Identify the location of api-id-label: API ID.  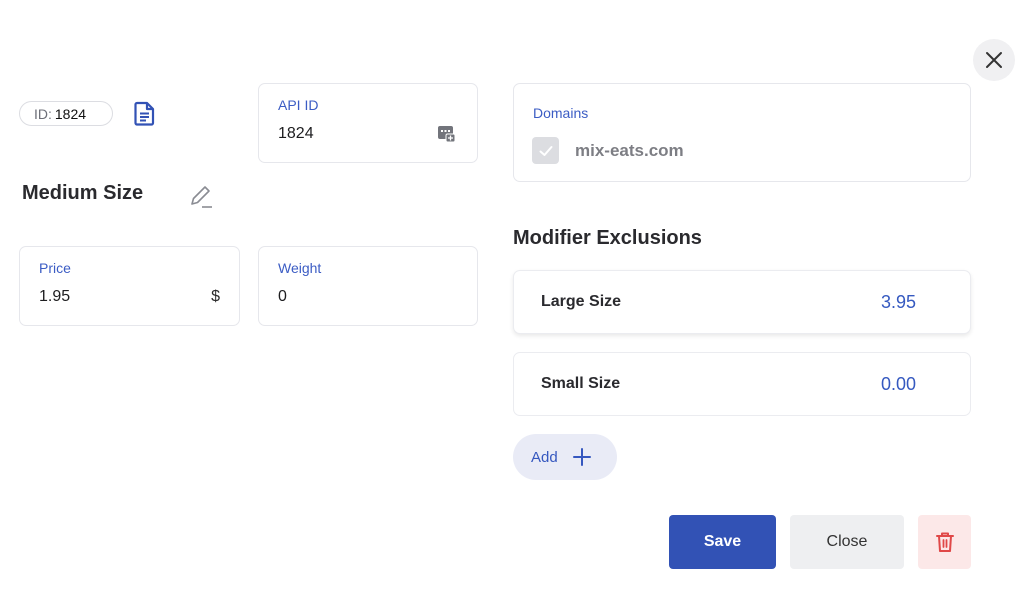
(298, 105).